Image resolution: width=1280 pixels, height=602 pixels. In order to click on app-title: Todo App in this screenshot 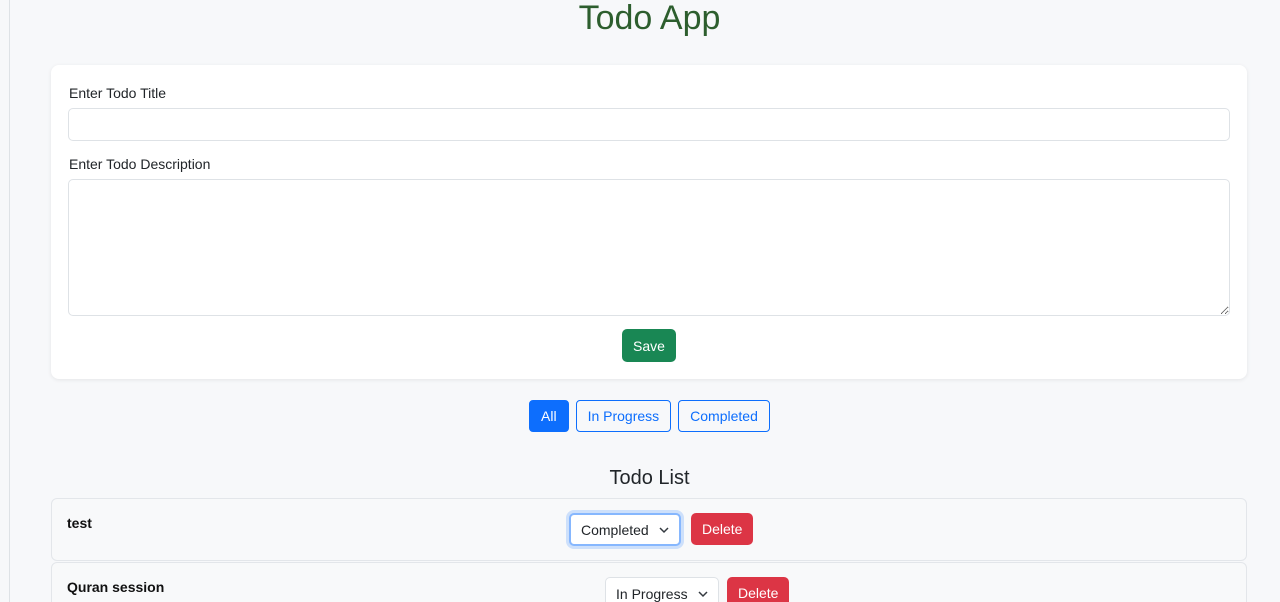, I will do `click(649, 18)`.